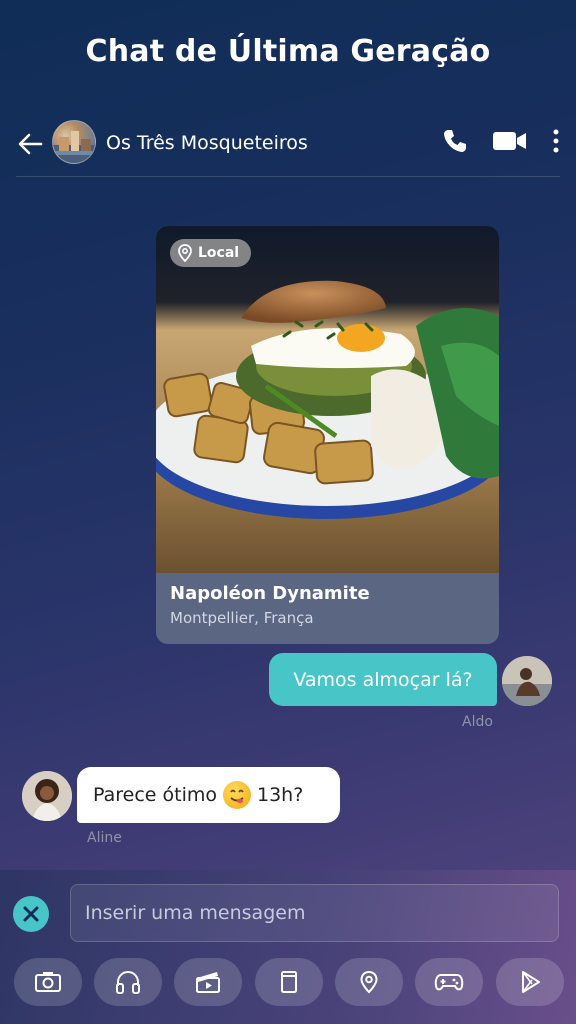  I want to click on sender-name-aline: Aline, so click(104, 838).